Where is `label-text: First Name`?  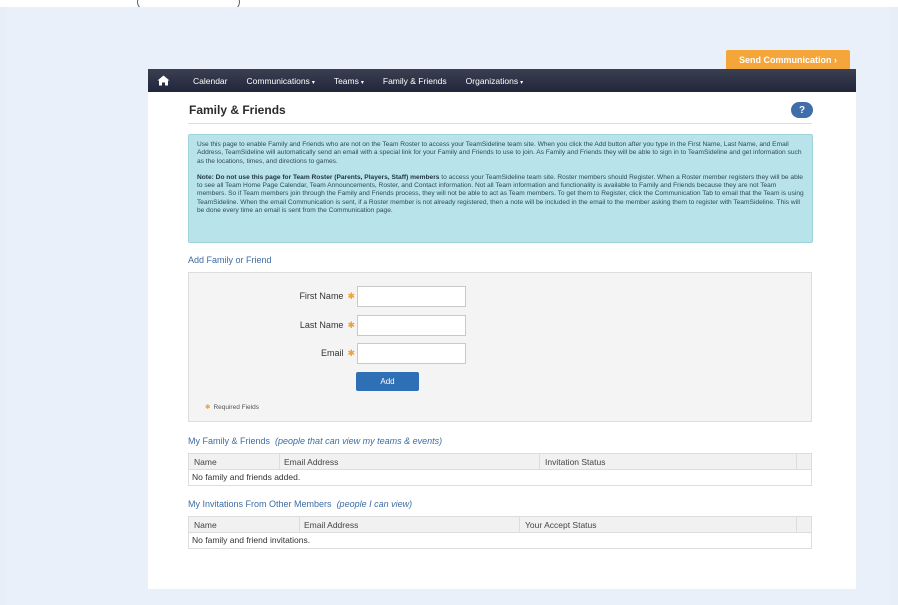 label-text: First Name is located at coordinates (321, 296).